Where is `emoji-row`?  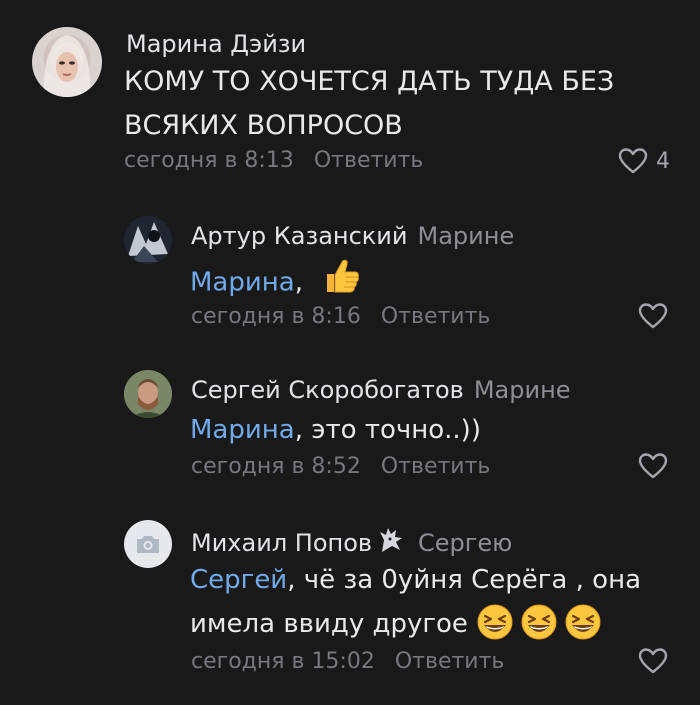 emoji-row is located at coordinates (539, 622).